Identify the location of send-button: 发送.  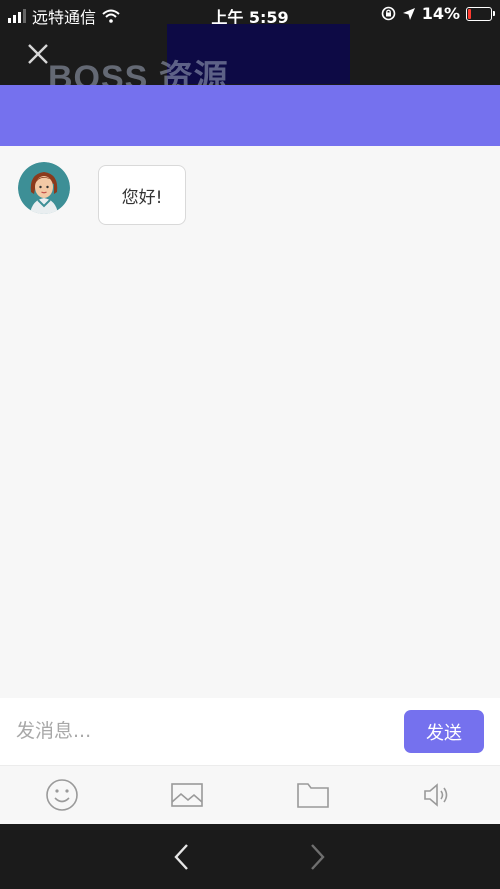
(444, 731).